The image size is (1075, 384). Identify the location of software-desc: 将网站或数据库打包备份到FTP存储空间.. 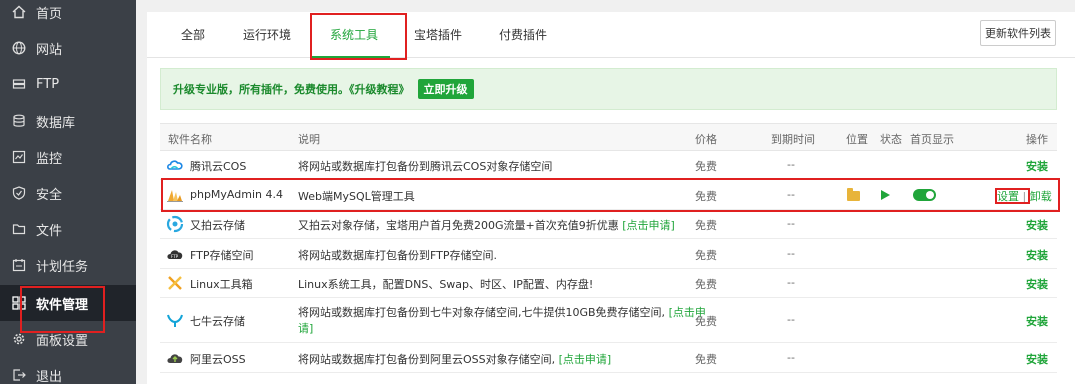
(397, 255).